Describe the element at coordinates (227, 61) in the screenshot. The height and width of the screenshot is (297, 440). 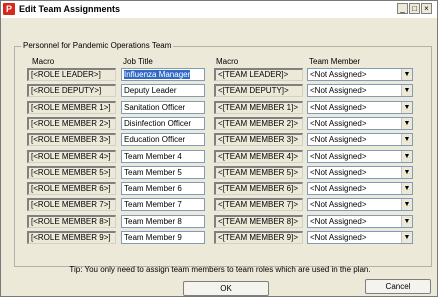
I see `team-macro-column-header: Macro` at that location.